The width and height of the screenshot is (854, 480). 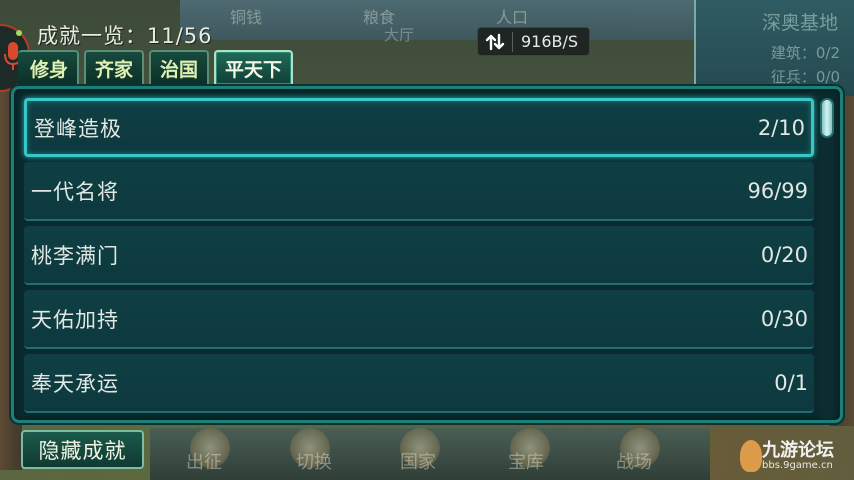 I want to click on bottom-menu-bar: 出征 切换 国家 宝库 战场, so click(x=430, y=454).